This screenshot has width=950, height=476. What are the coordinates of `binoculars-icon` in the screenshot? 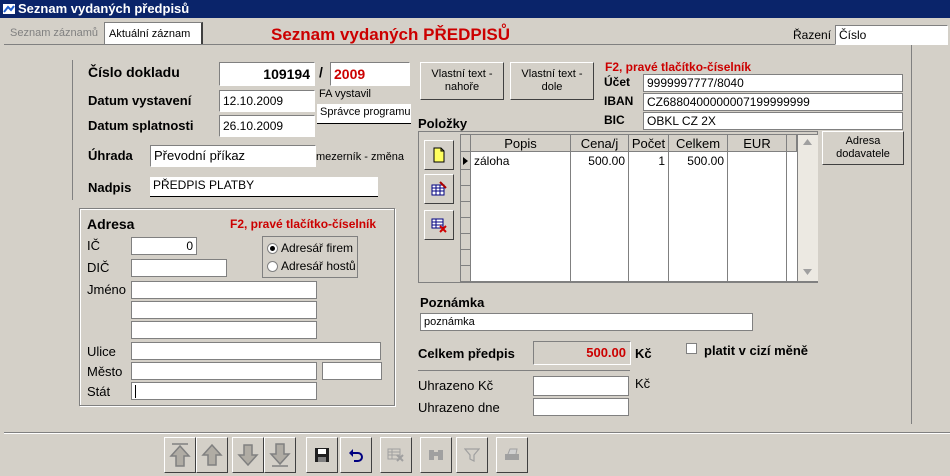 It's located at (436, 455).